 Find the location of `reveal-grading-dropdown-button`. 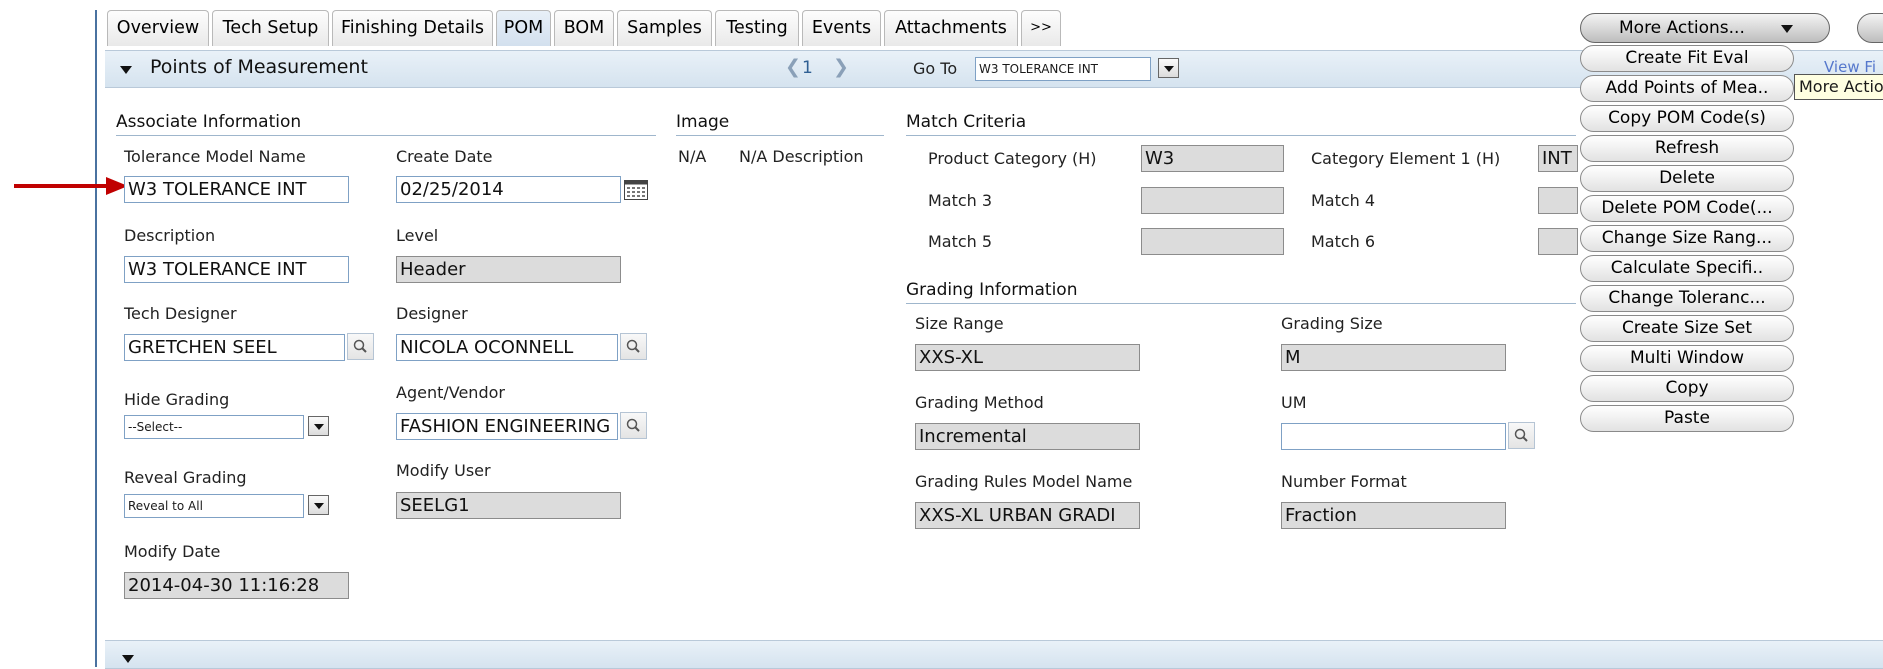

reveal-grading-dropdown-button is located at coordinates (318, 505).